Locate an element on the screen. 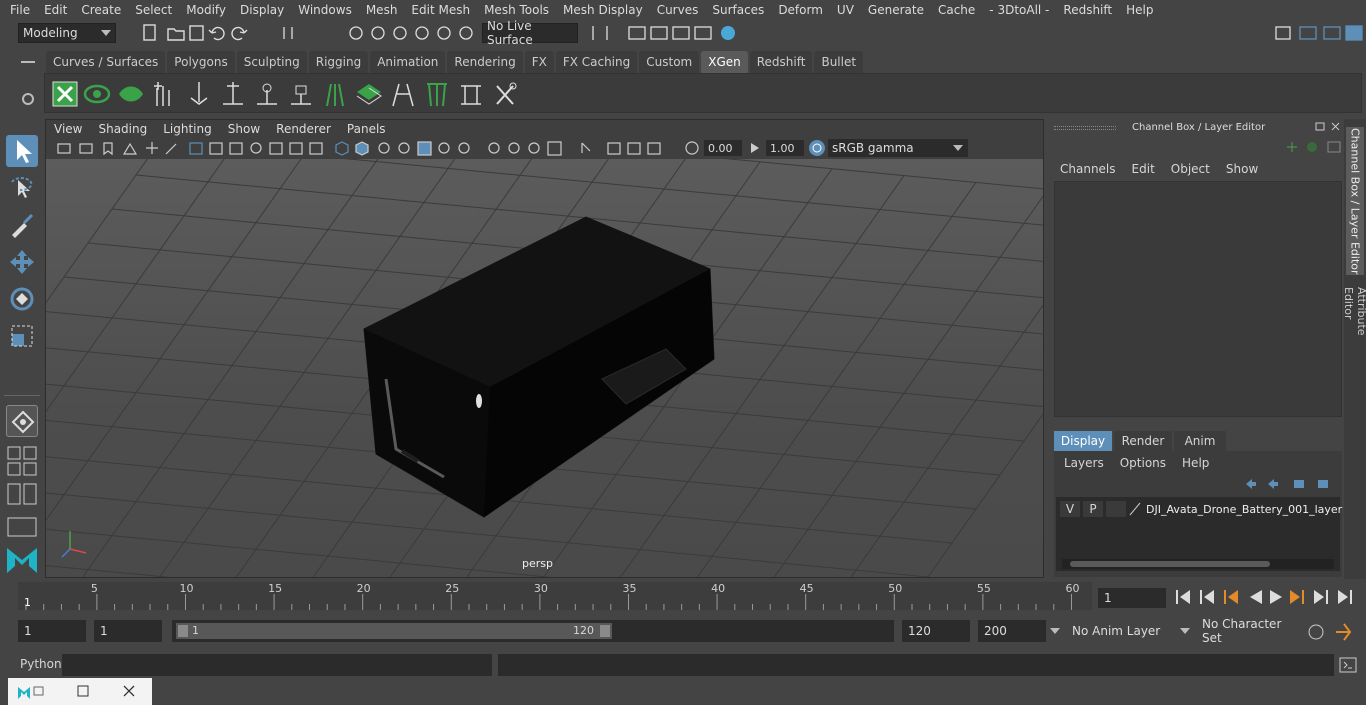  viewport-menu-lighting: Lighting is located at coordinates (187, 129).